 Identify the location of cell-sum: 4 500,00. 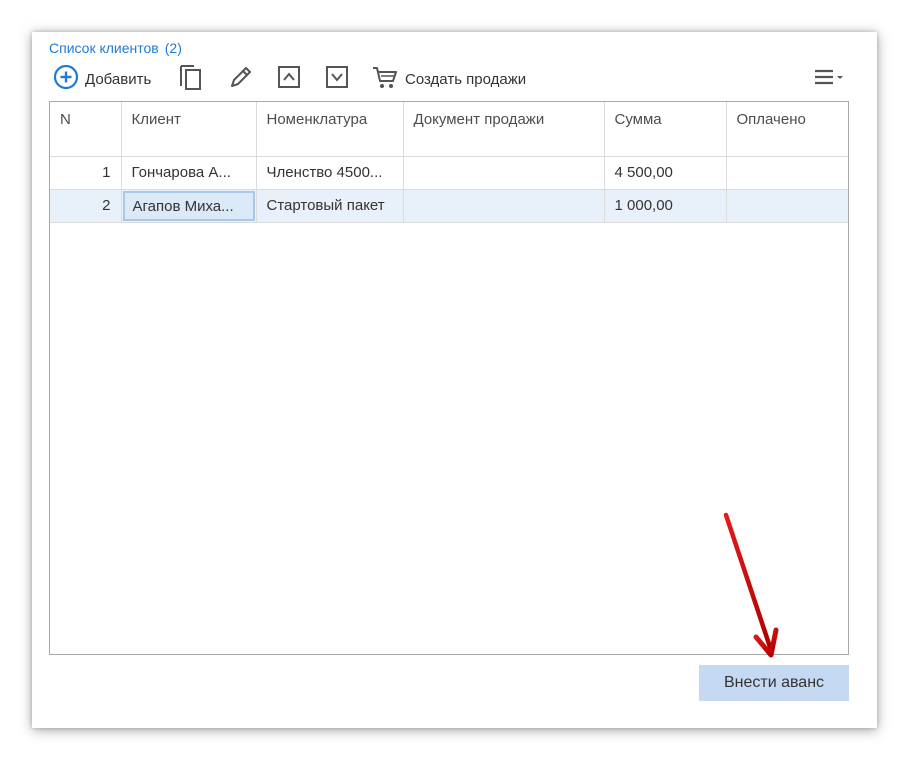
(665, 173).